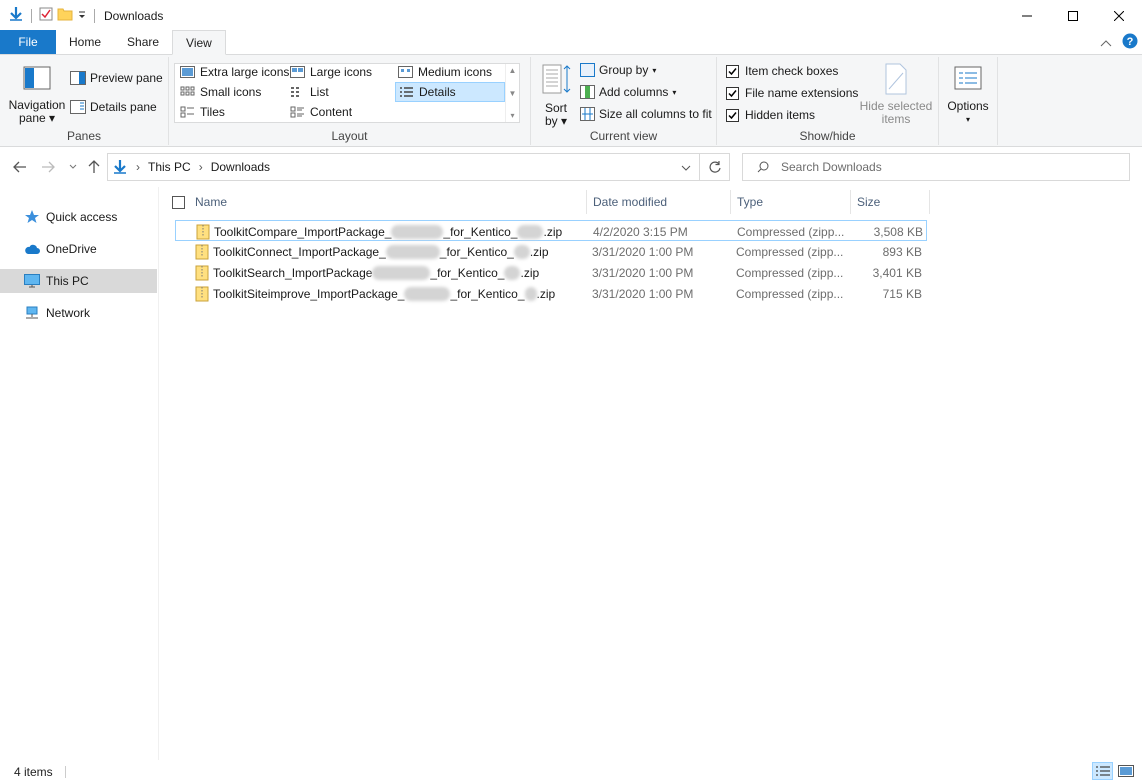  I want to click on layout-small-icons: Small icons, so click(220, 92).